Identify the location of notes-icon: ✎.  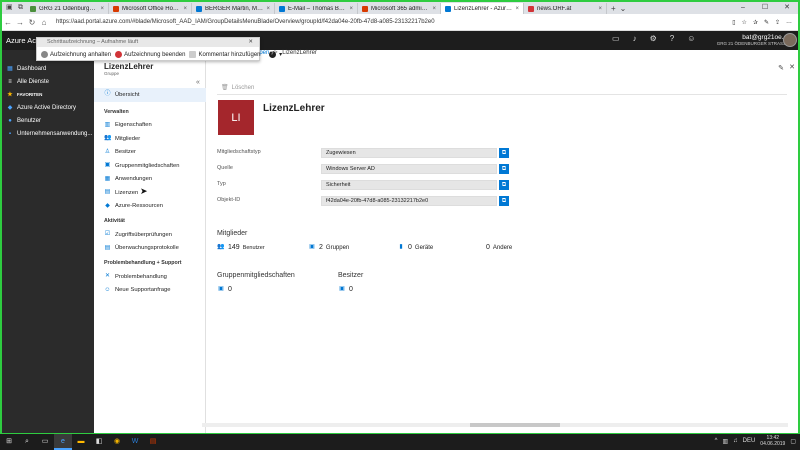
(766, 22).